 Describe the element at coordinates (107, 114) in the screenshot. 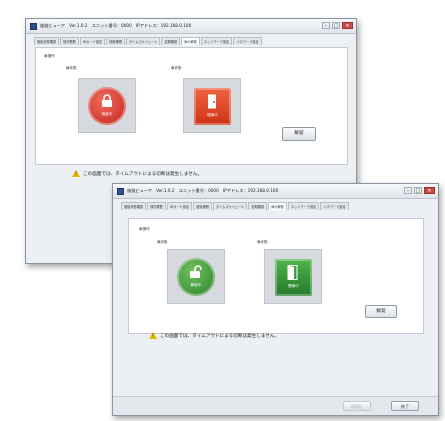

I see `lock-caption: 施錠中` at that location.